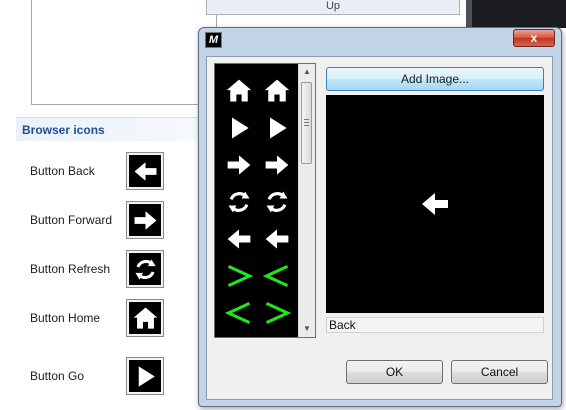 The image size is (566, 410). Describe the element at coordinates (70, 269) in the screenshot. I see `property-label: Button Refresh` at that location.